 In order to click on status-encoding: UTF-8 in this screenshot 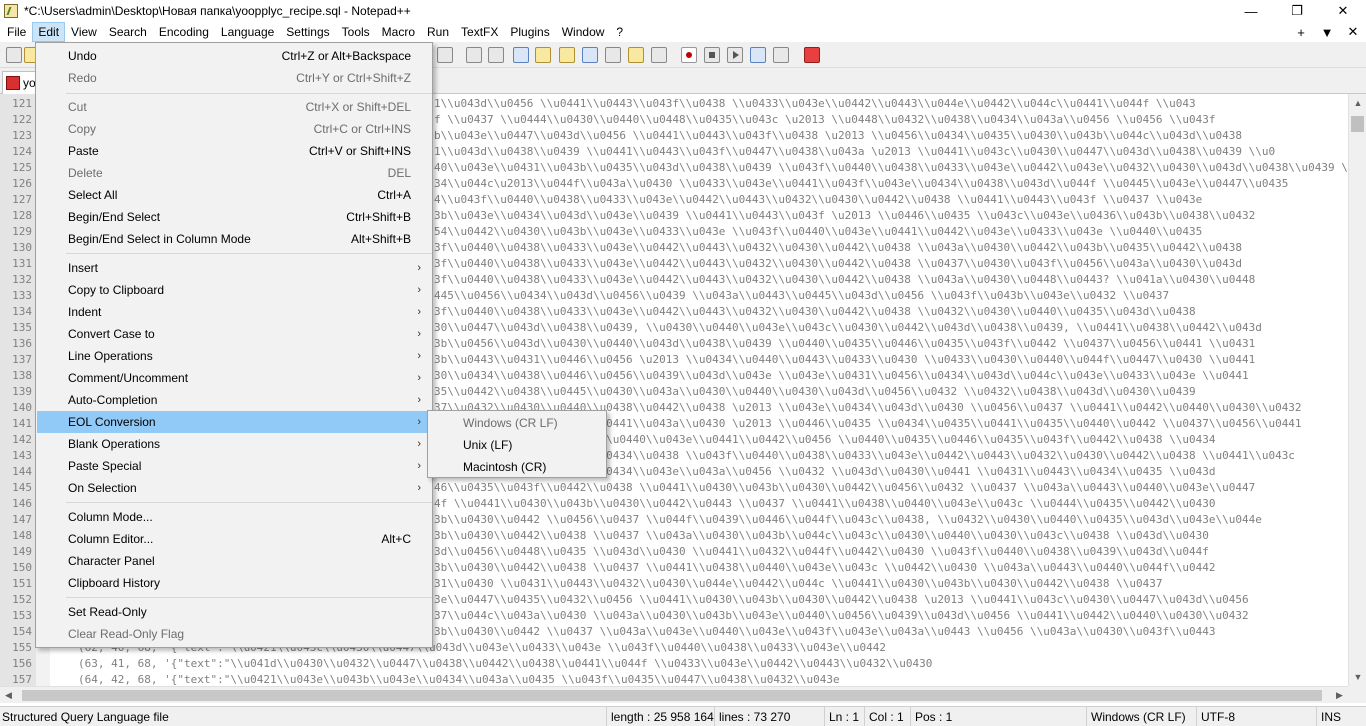, I will do `click(1256, 716)`.